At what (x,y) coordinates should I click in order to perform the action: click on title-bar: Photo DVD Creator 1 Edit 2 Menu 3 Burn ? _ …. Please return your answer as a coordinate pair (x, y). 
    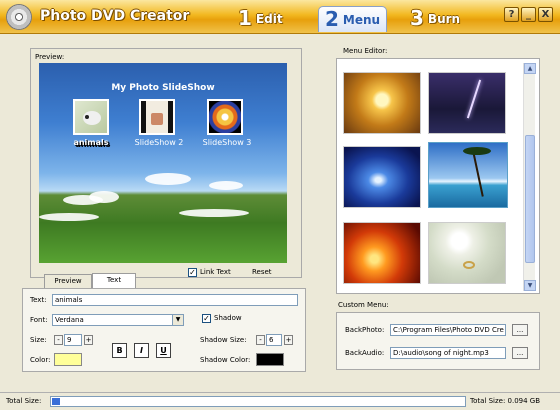
    Looking at the image, I should click on (280, 17).